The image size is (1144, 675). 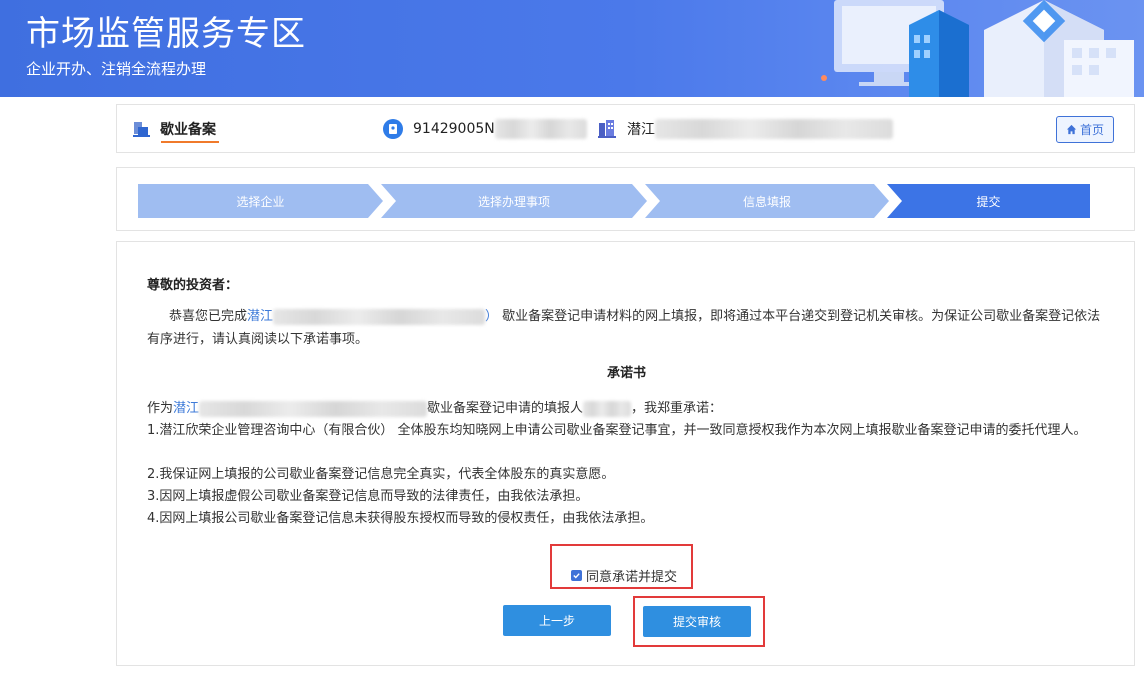 What do you see at coordinates (260, 316) in the screenshot?
I see `intro-company: 潜江` at bounding box center [260, 316].